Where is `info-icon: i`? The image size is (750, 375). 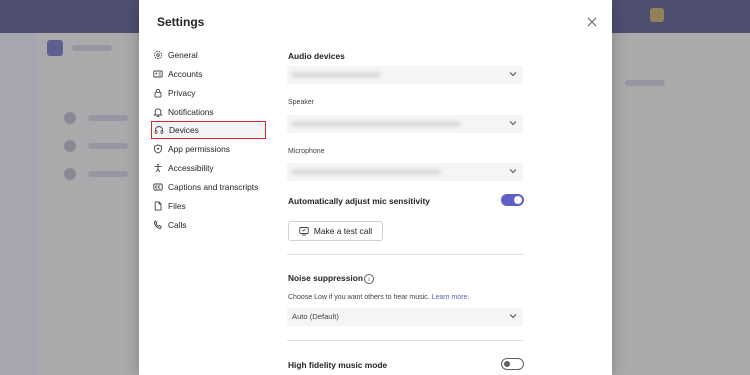
info-icon: i is located at coordinates (369, 279).